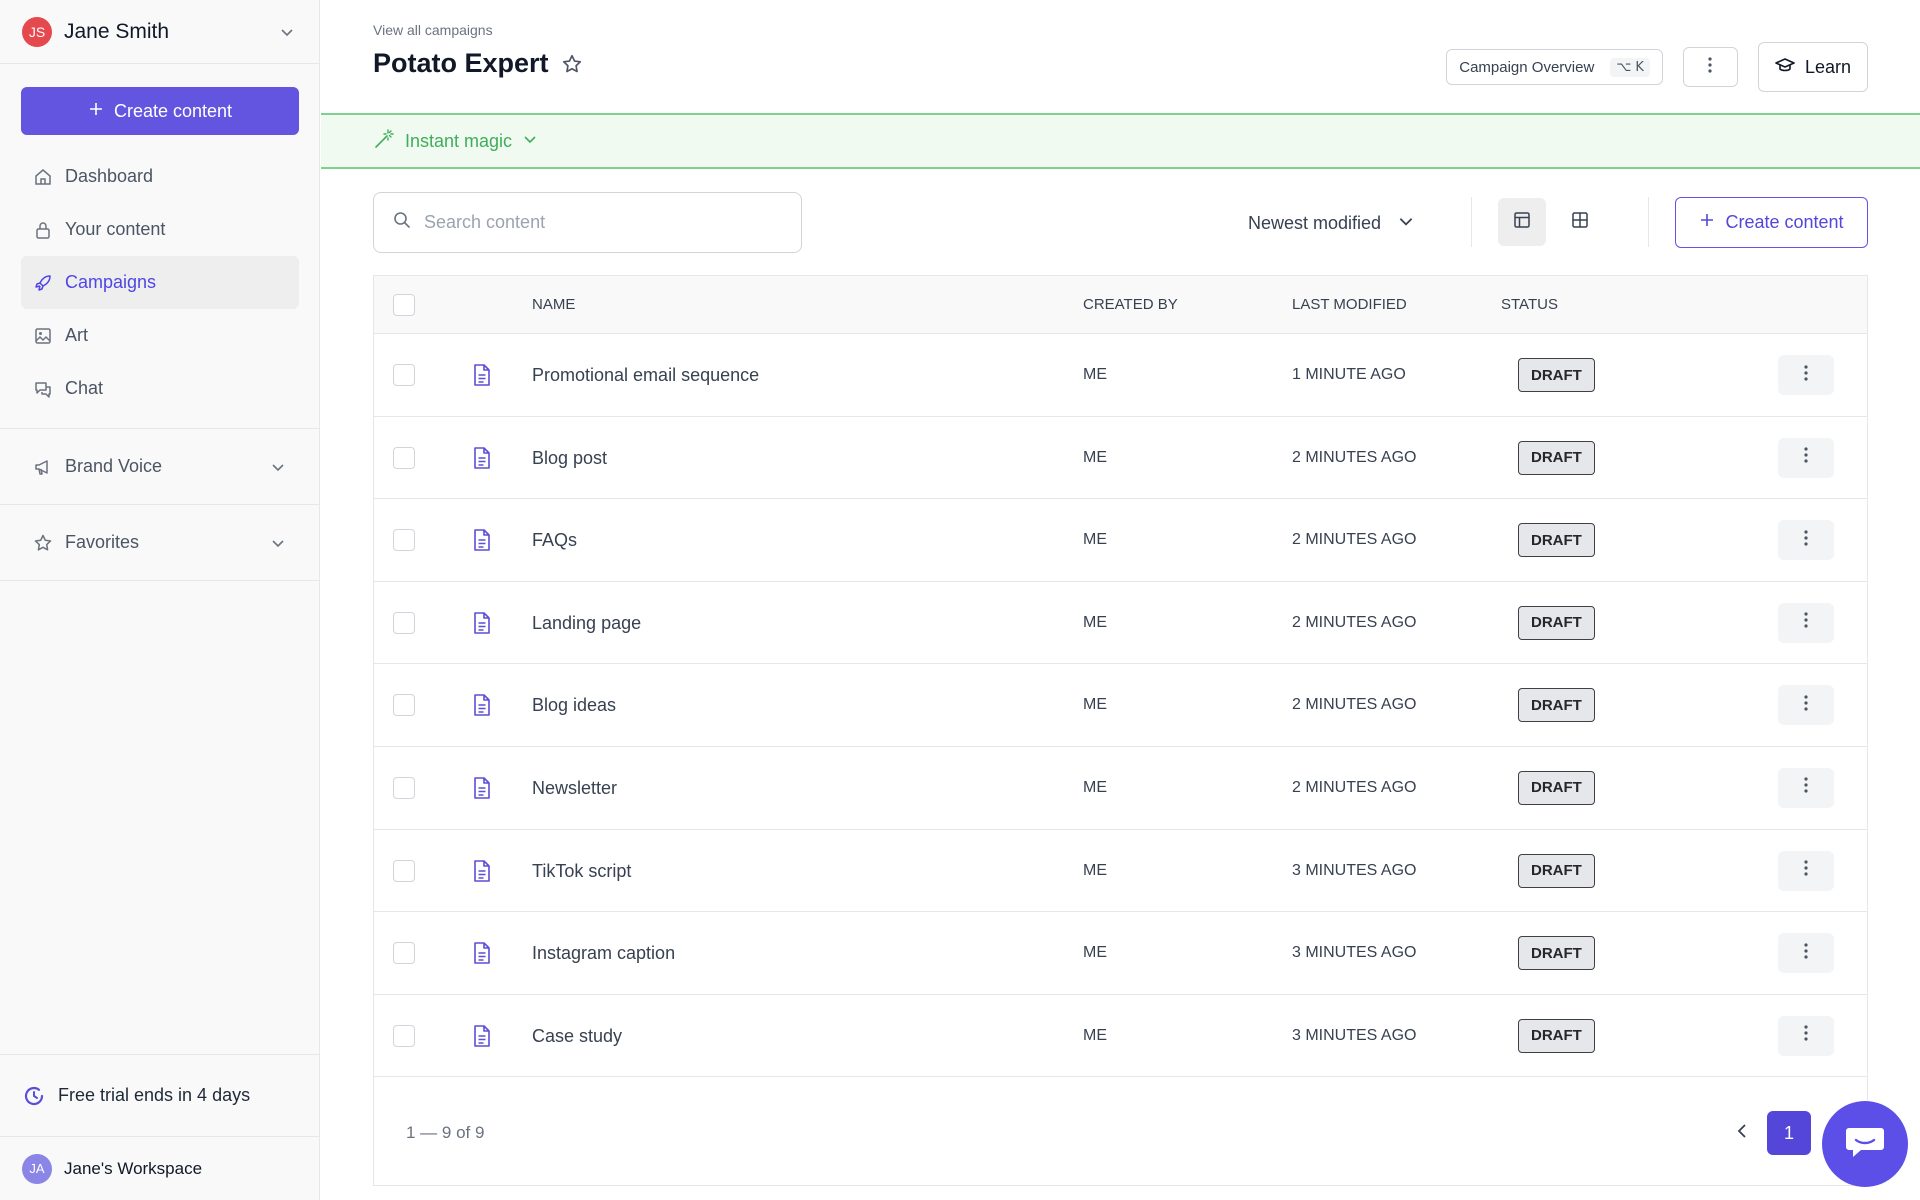 The image size is (1920, 1200). What do you see at coordinates (160, 335) in the screenshot?
I see `sidebar-item-art: Art` at bounding box center [160, 335].